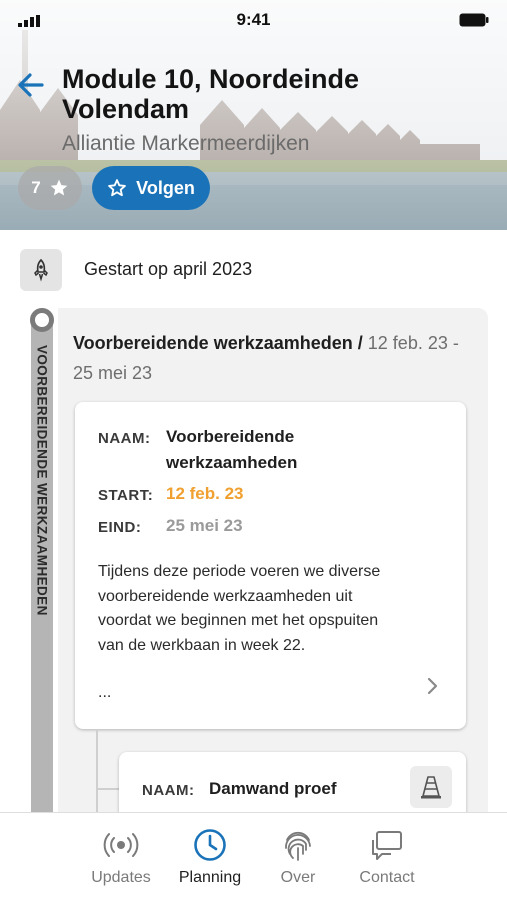 Image resolution: width=507 pixels, height=900 pixels. What do you see at coordinates (117, 188) in the screenshot?
I see `star-outline-icon` at bounding box center [117, 188].